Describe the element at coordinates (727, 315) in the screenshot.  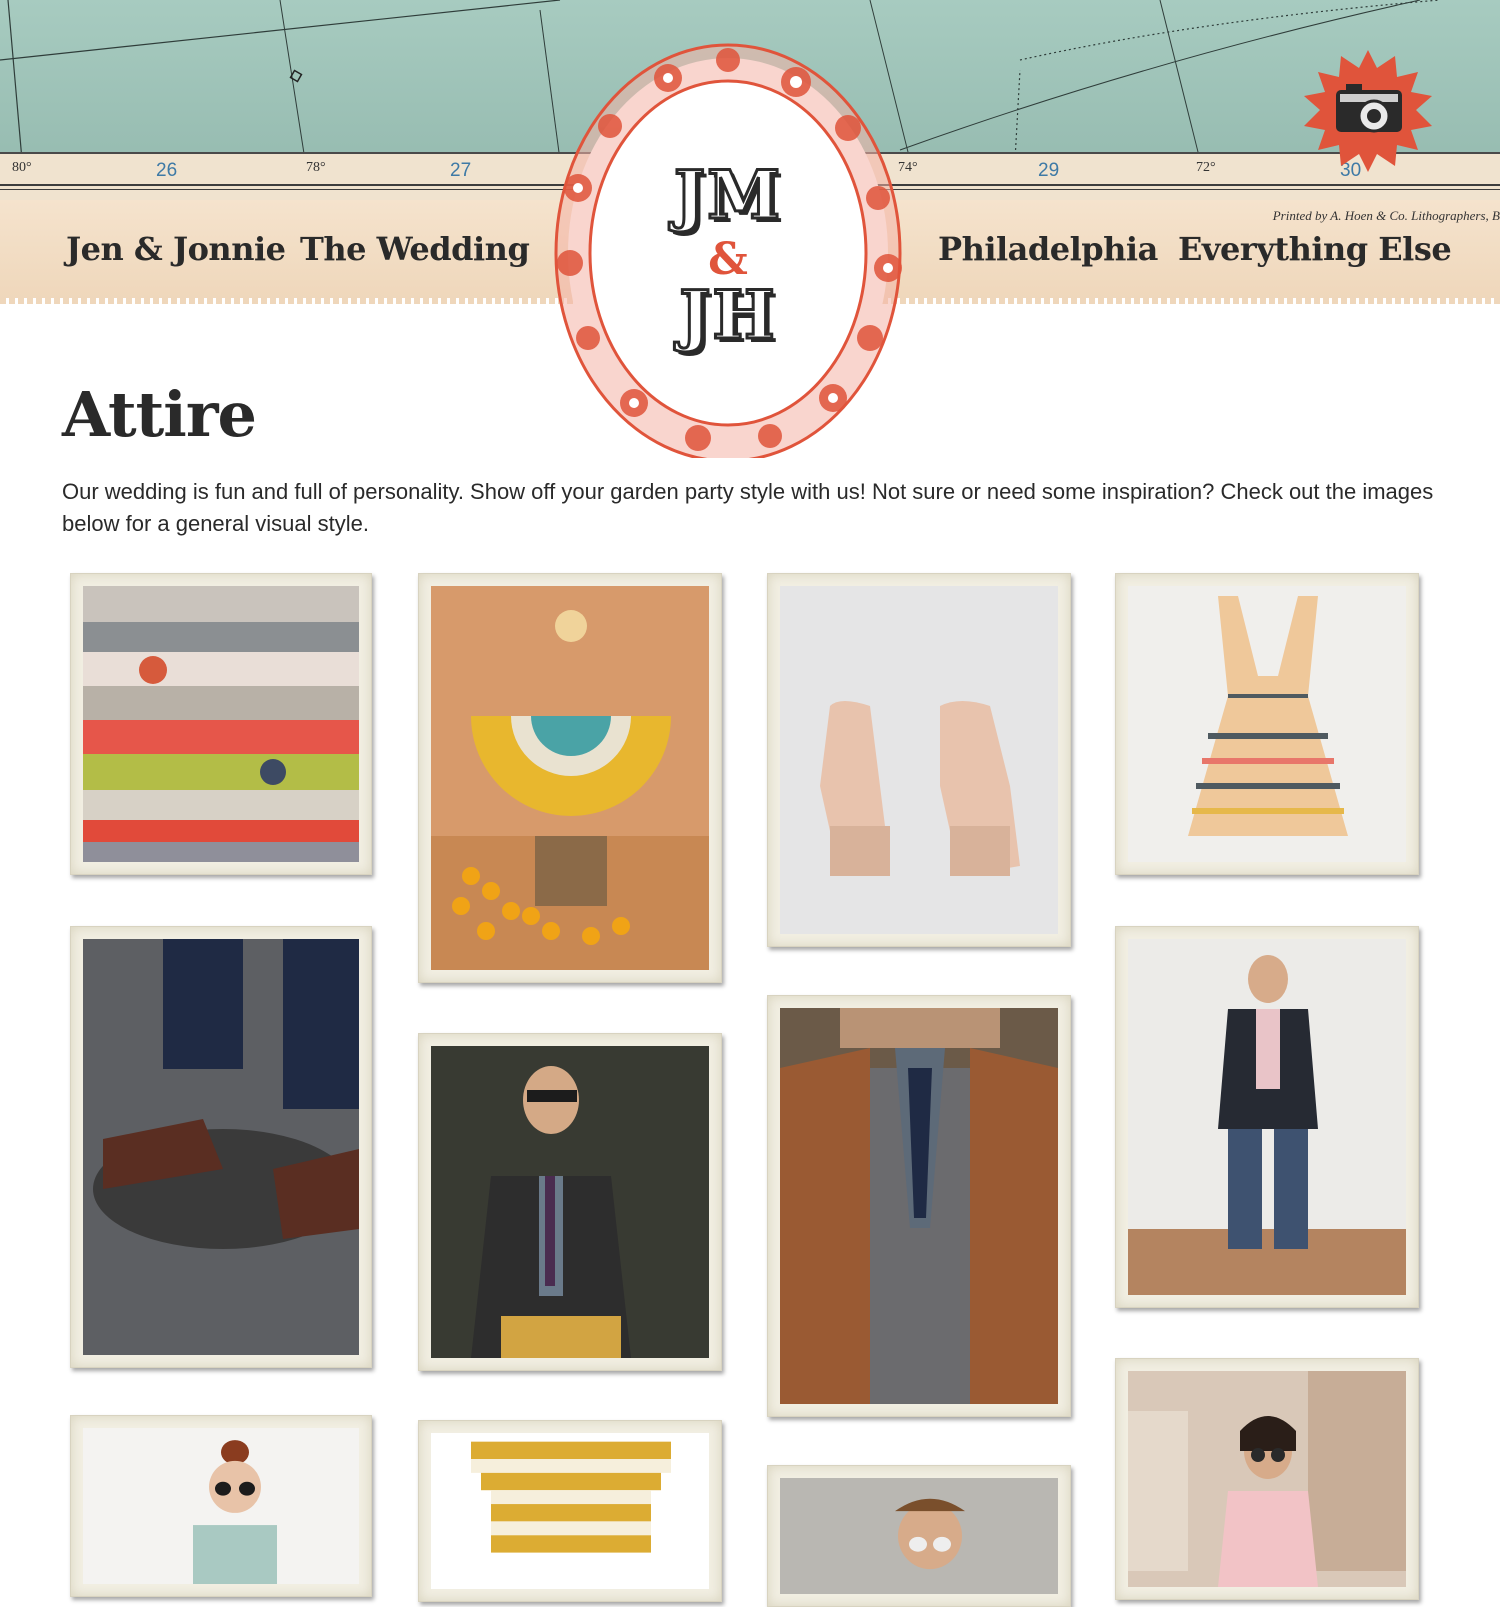
I see `monogram-initials-bottom: JH` at that location.